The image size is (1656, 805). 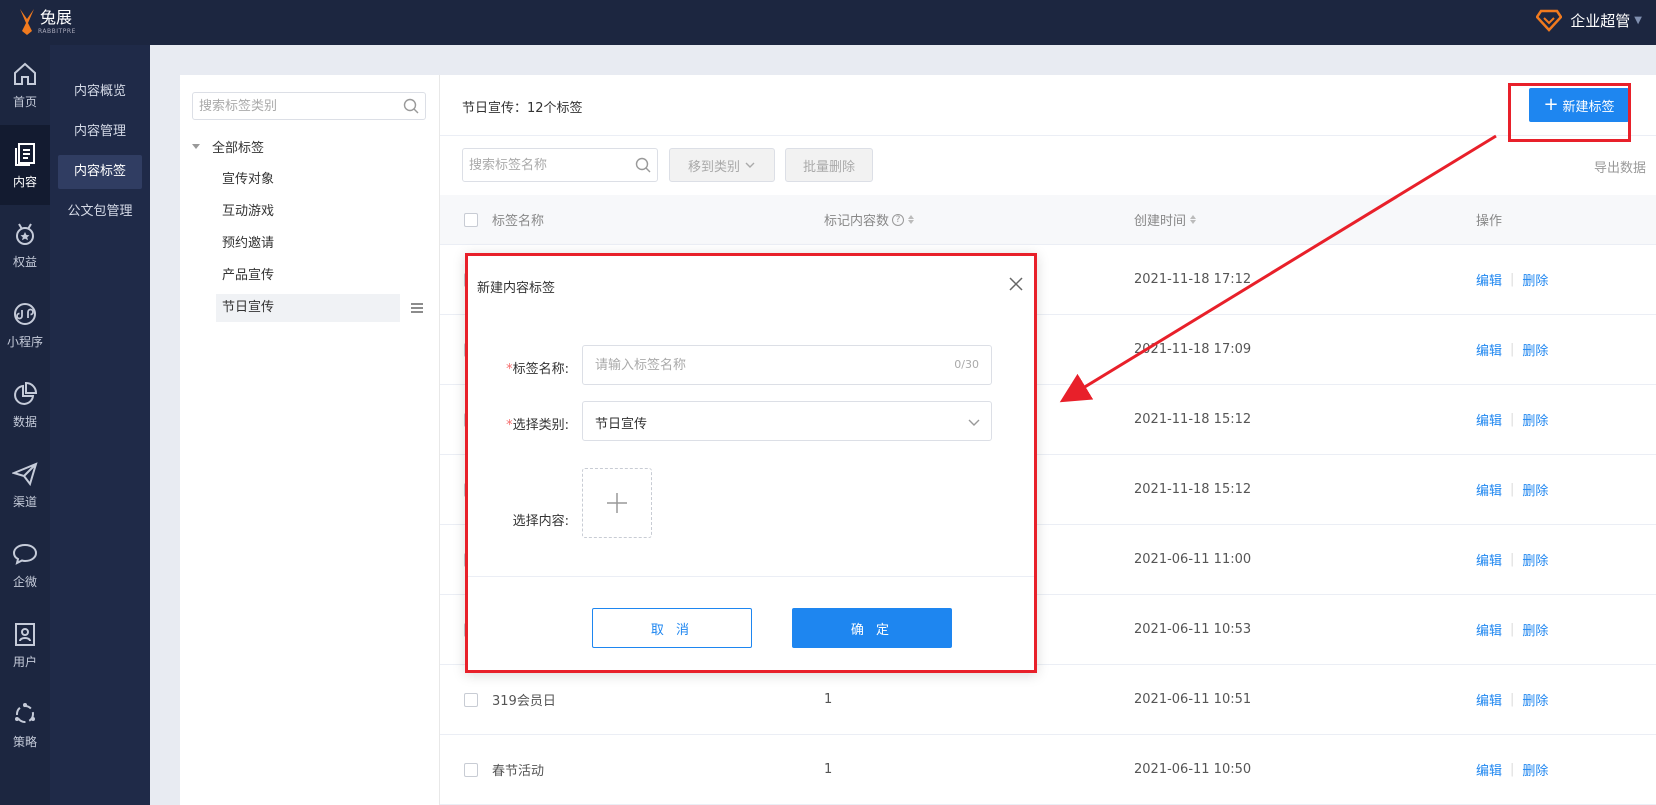 What do you see at coordinates (196, 146) in the screenshot?
I see `caret-down-icon` at bounding box center [196, 146].